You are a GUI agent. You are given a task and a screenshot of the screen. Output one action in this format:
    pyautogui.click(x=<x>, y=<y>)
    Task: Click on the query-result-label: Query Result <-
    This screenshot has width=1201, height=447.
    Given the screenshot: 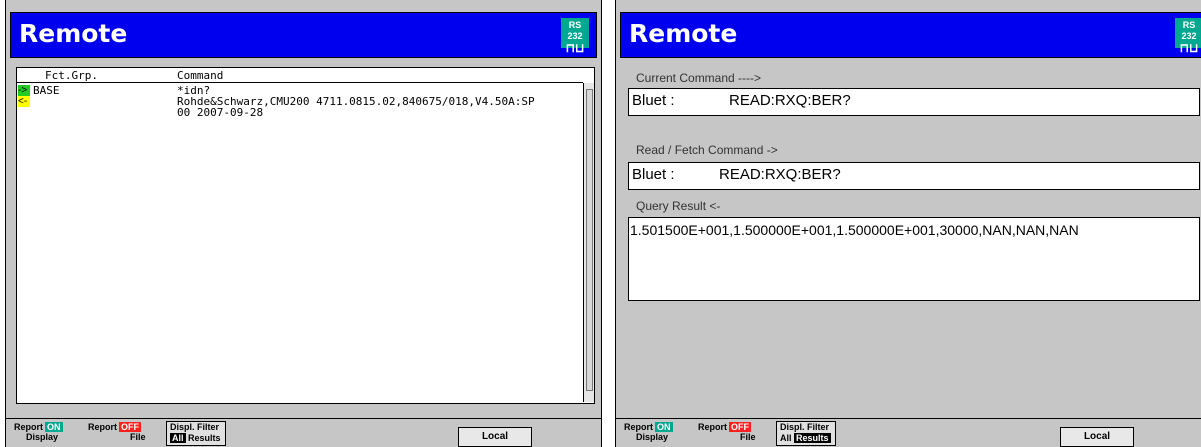 What is the action you would take?
    pyautogui.click(x=678, y=206)
    